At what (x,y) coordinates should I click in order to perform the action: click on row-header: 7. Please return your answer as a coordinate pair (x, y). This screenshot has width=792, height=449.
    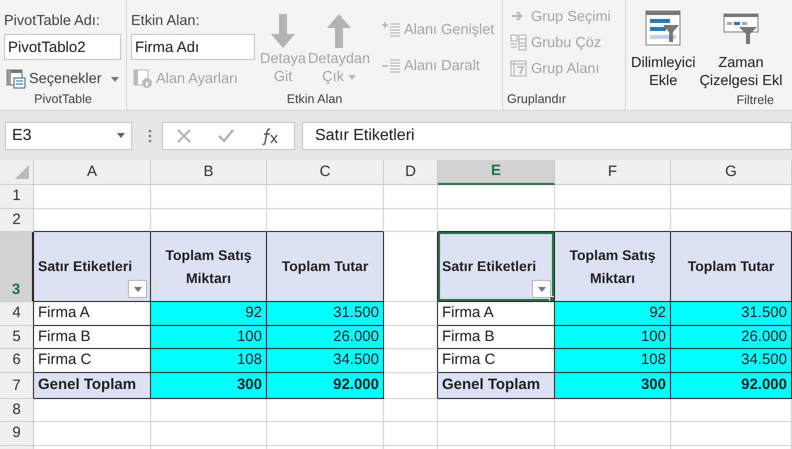
    Looking at the image, I should click on (17, 385).